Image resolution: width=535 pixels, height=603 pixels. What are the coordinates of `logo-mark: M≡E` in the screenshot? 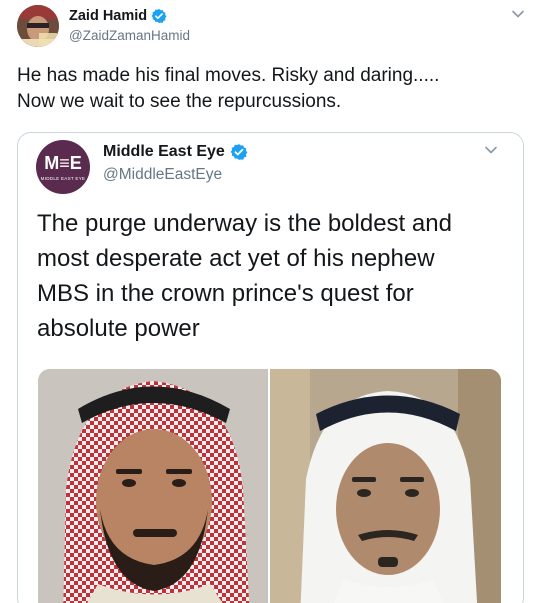 It's located at (63, 163).